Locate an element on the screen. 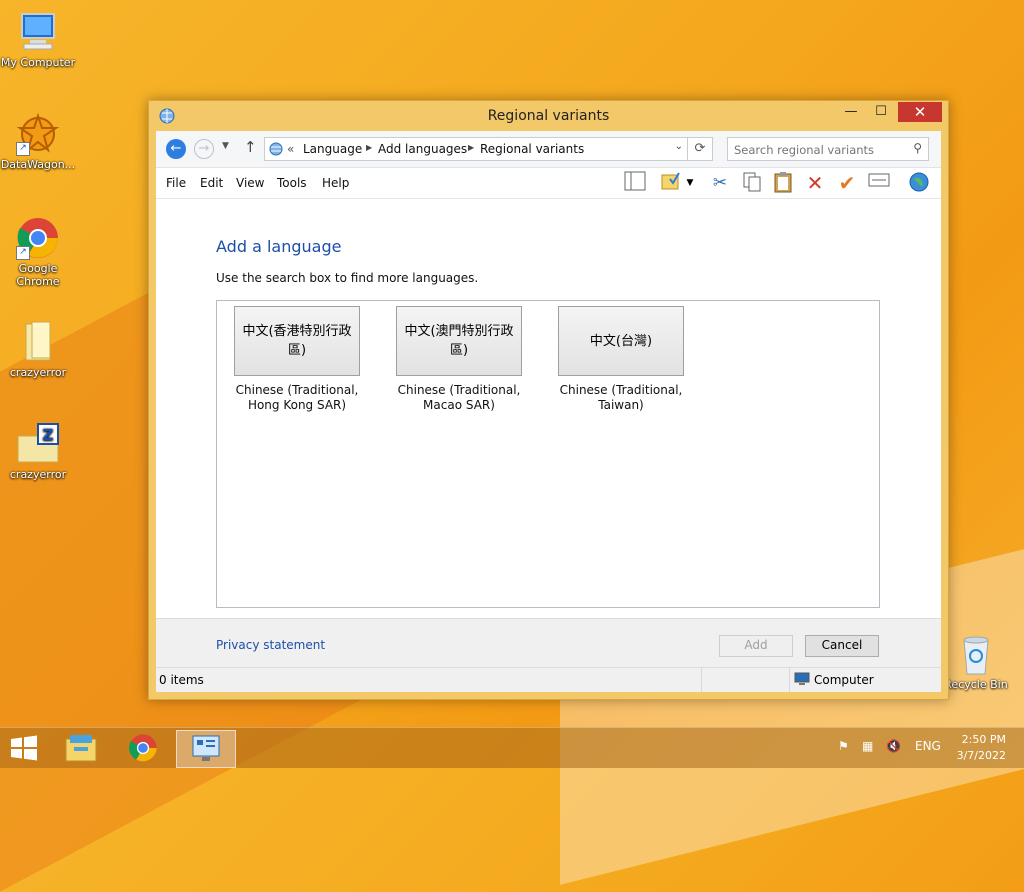  action-center-icon: ⚑ is located at coordinates (843, 746).